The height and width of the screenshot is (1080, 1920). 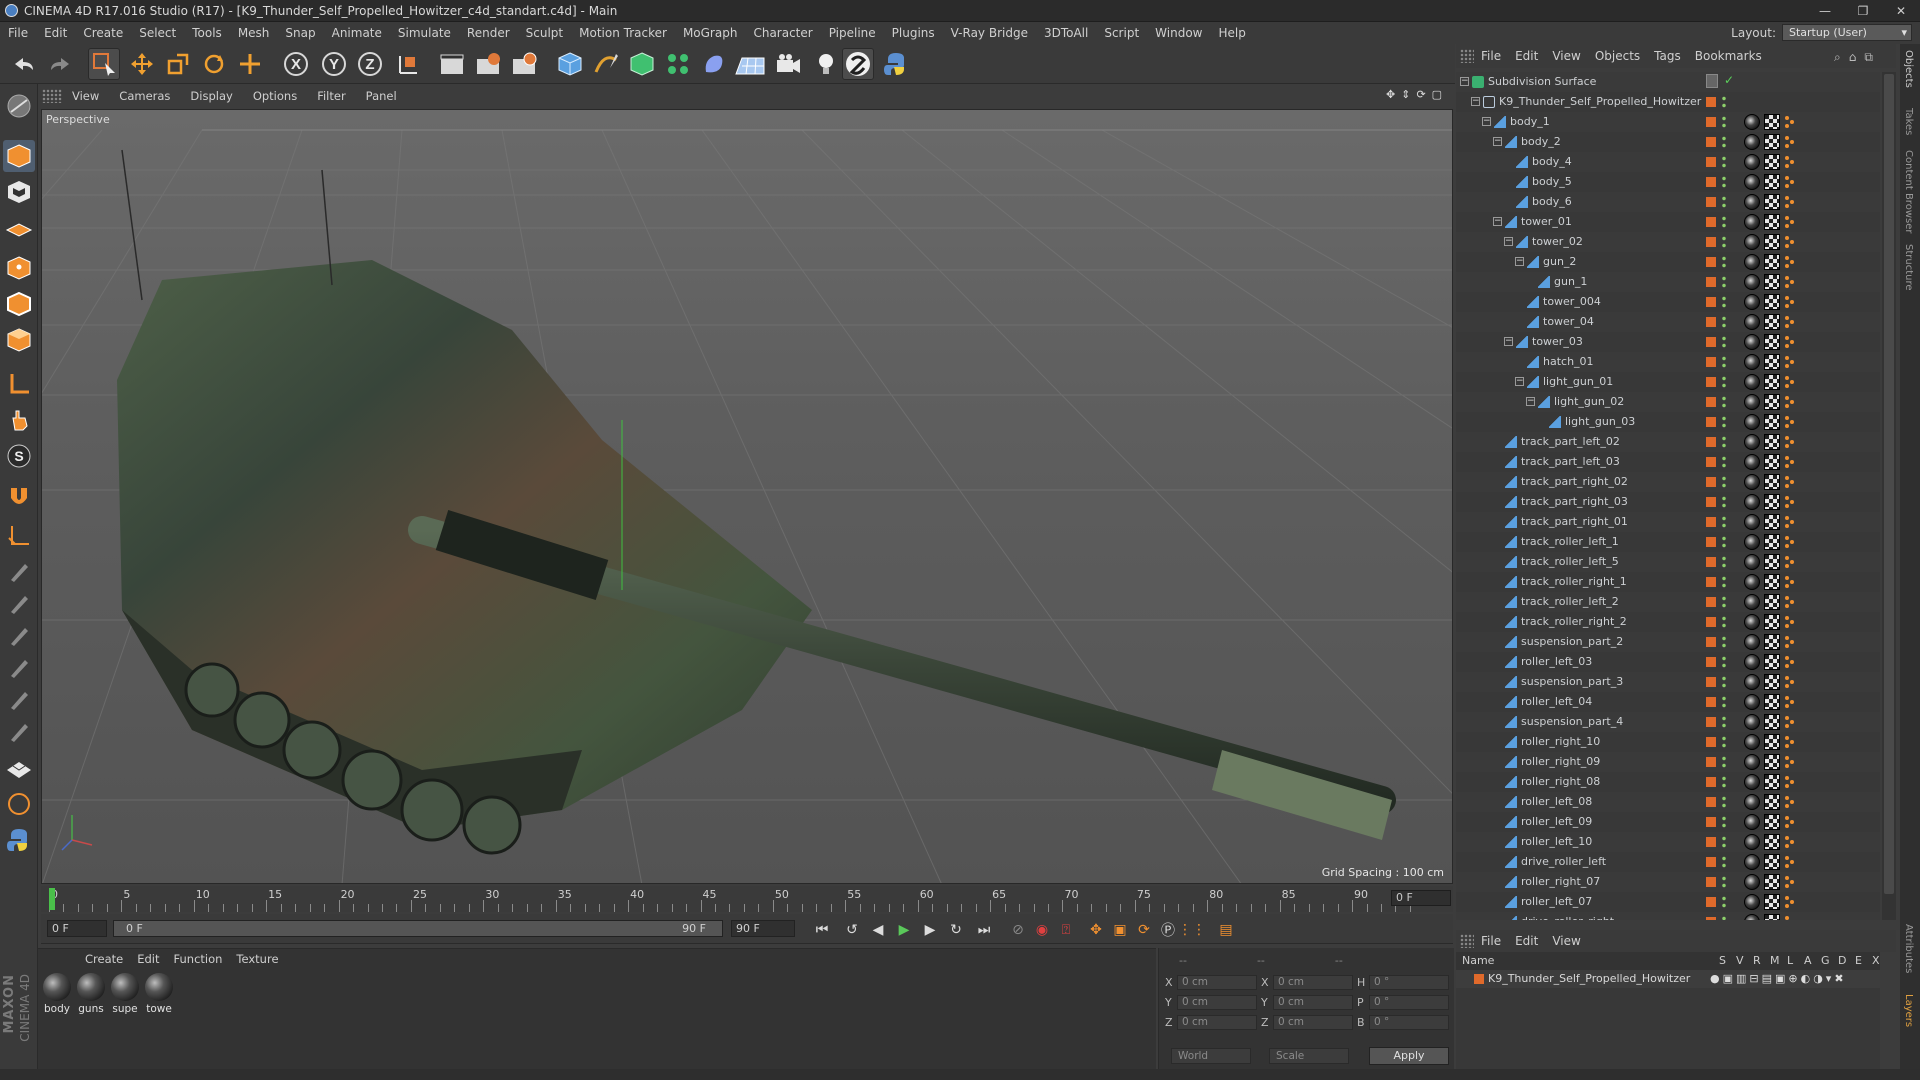 I want to click on rotate-view-icon: ⟳, so click(x=1420, y=94).